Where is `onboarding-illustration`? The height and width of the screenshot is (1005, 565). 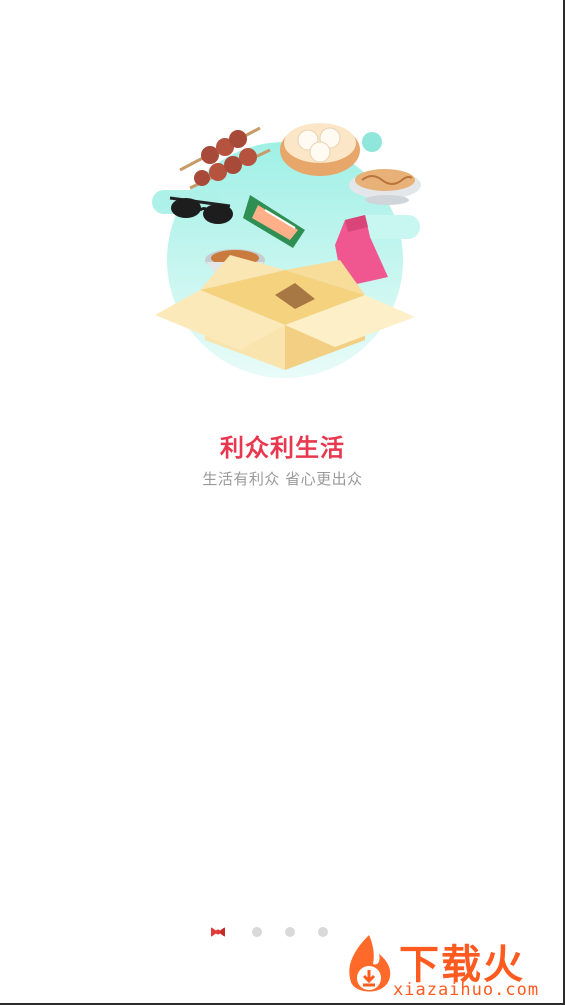 onboarding-illustration is located at coordinates (286, 250).